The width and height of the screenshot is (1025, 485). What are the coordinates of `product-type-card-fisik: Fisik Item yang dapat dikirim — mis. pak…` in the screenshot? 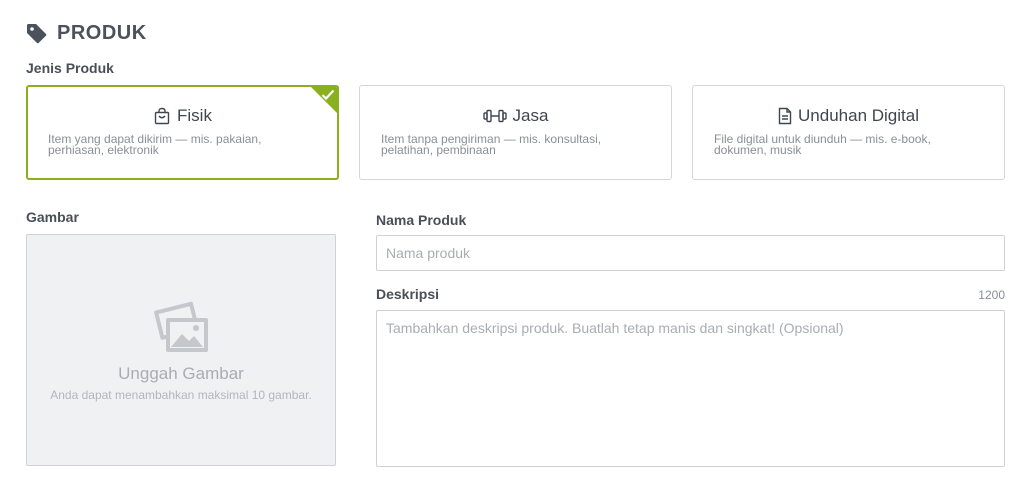 It's located at (182, 132).